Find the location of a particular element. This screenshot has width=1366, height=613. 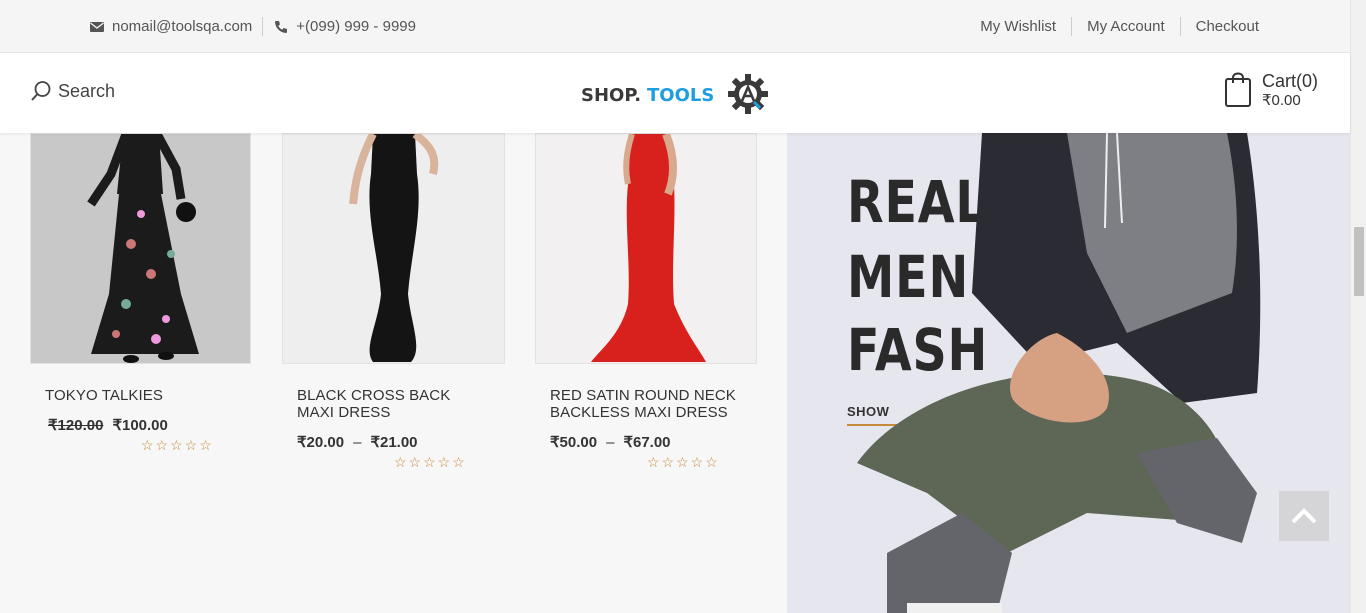

old-price: ₹120.00 is located at coordinates (76, 425).